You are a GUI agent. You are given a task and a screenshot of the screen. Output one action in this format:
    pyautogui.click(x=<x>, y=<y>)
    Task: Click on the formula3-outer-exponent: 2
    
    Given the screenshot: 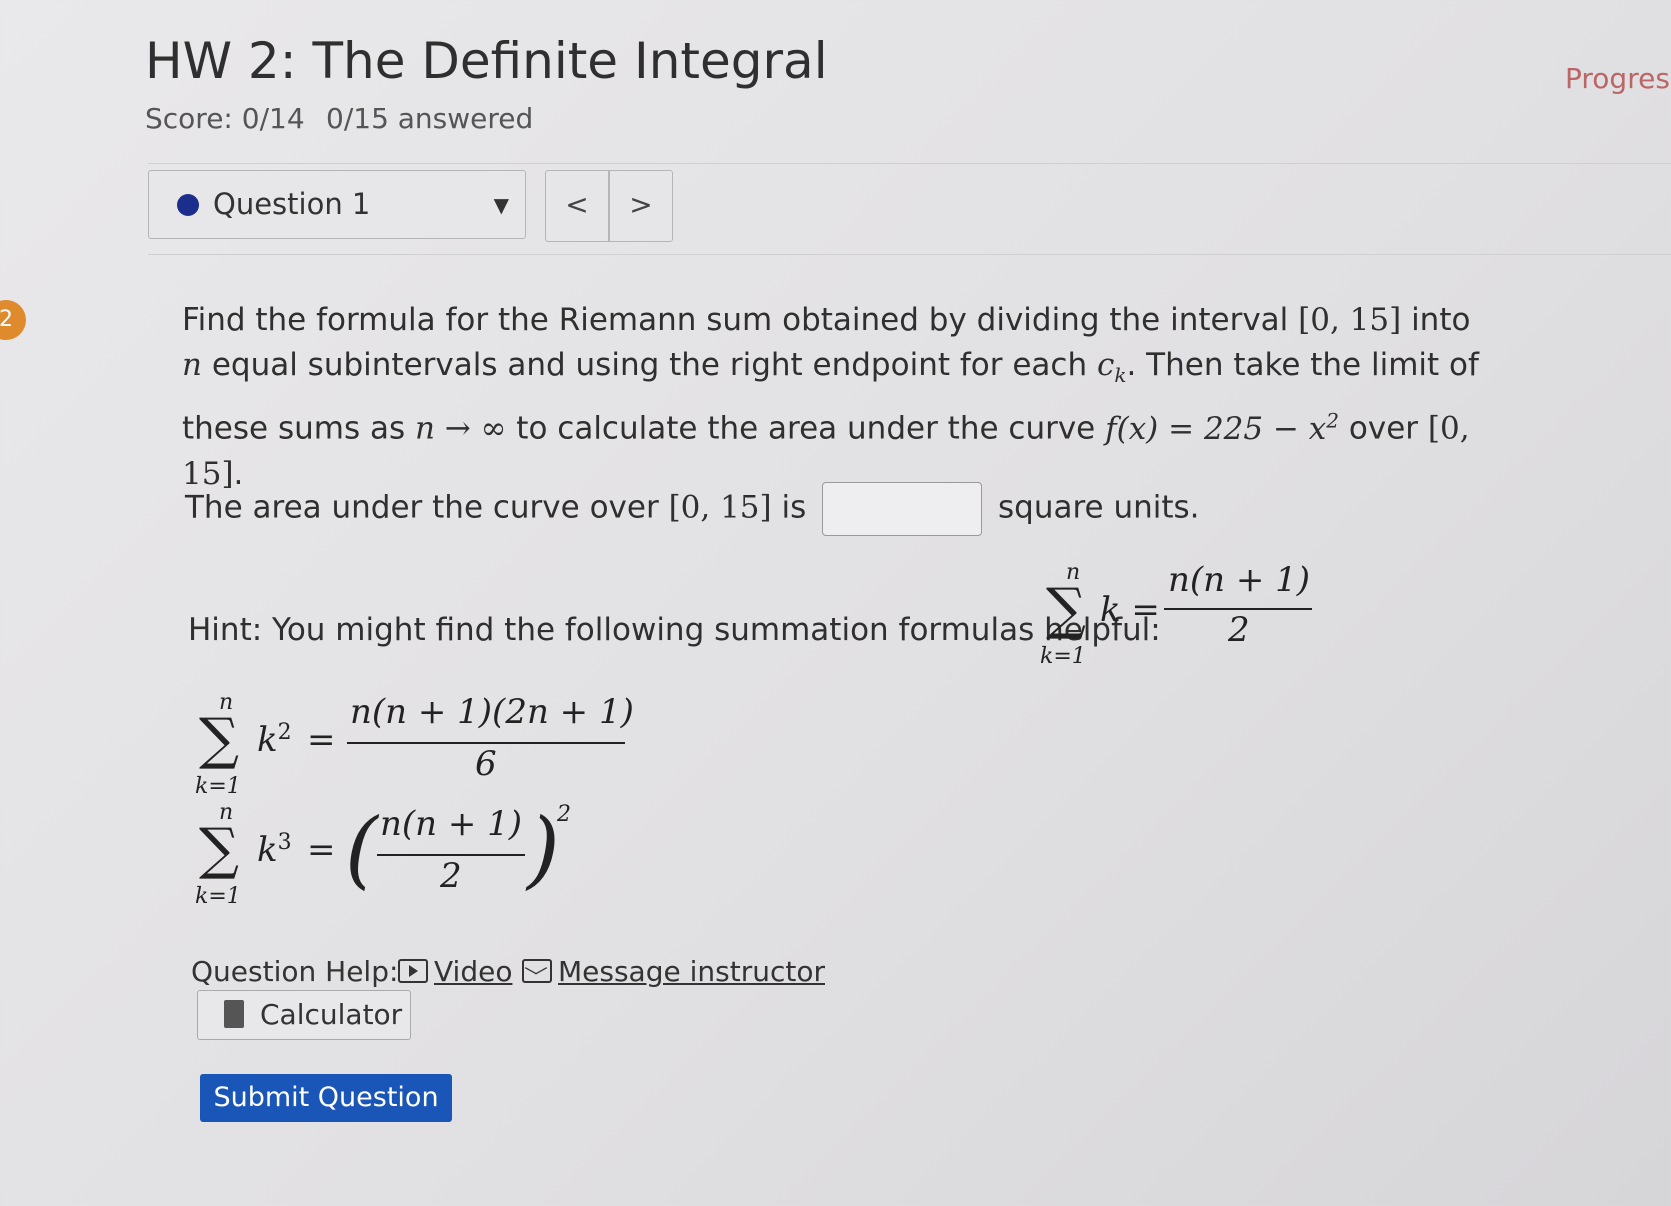 What is the action you would take?
    pyautogui.click(x=564, y=814)
    